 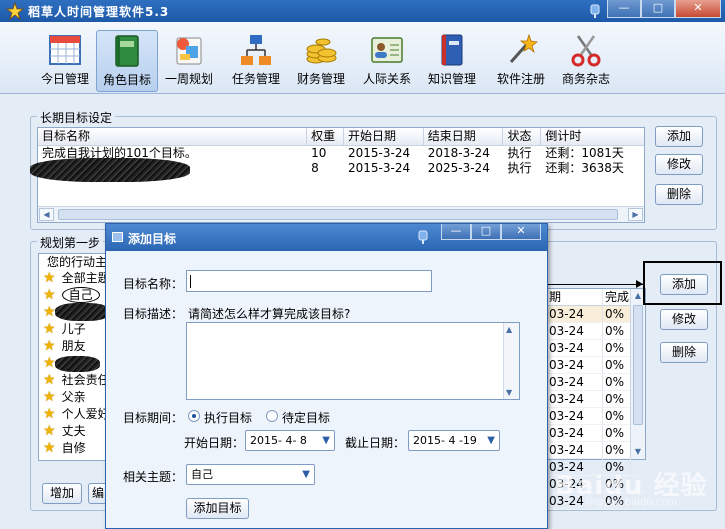 I want to click on start-date-picker: 2015- 4- 8 ▼, so click(x=290, y=440).